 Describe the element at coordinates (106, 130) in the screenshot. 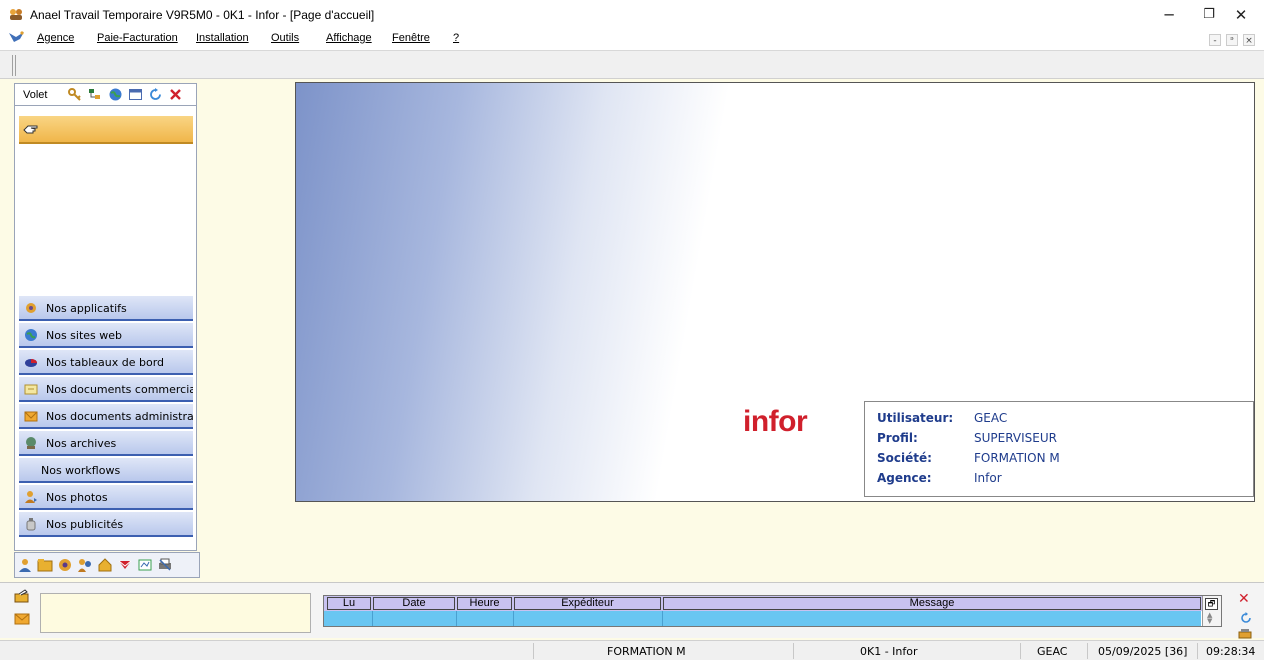

I see `volet-active-section` at that location.